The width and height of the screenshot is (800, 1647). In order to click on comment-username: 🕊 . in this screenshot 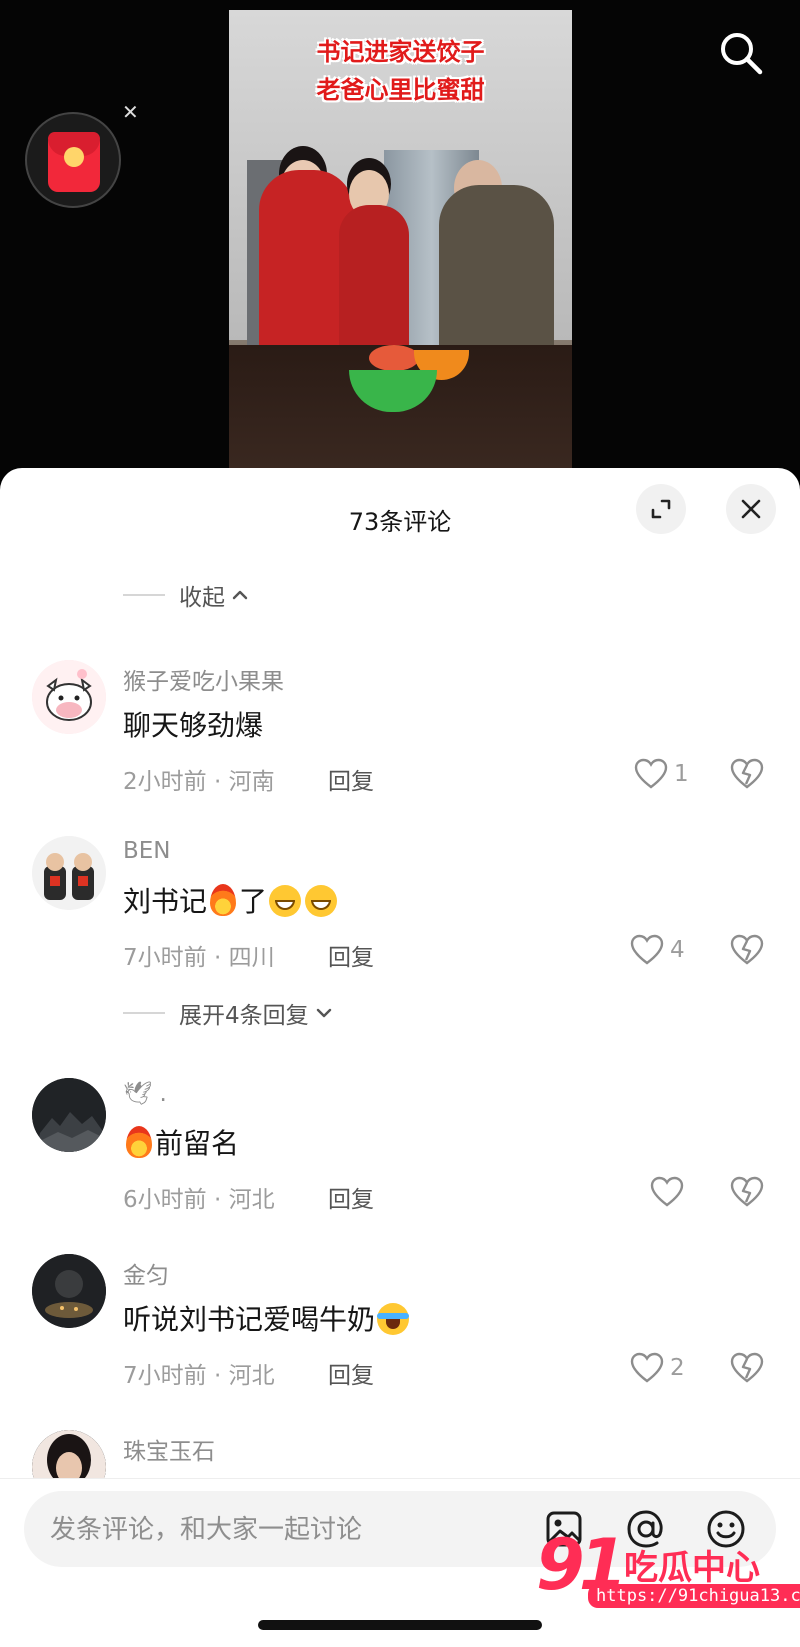, I will do `click(145, 1093)`.